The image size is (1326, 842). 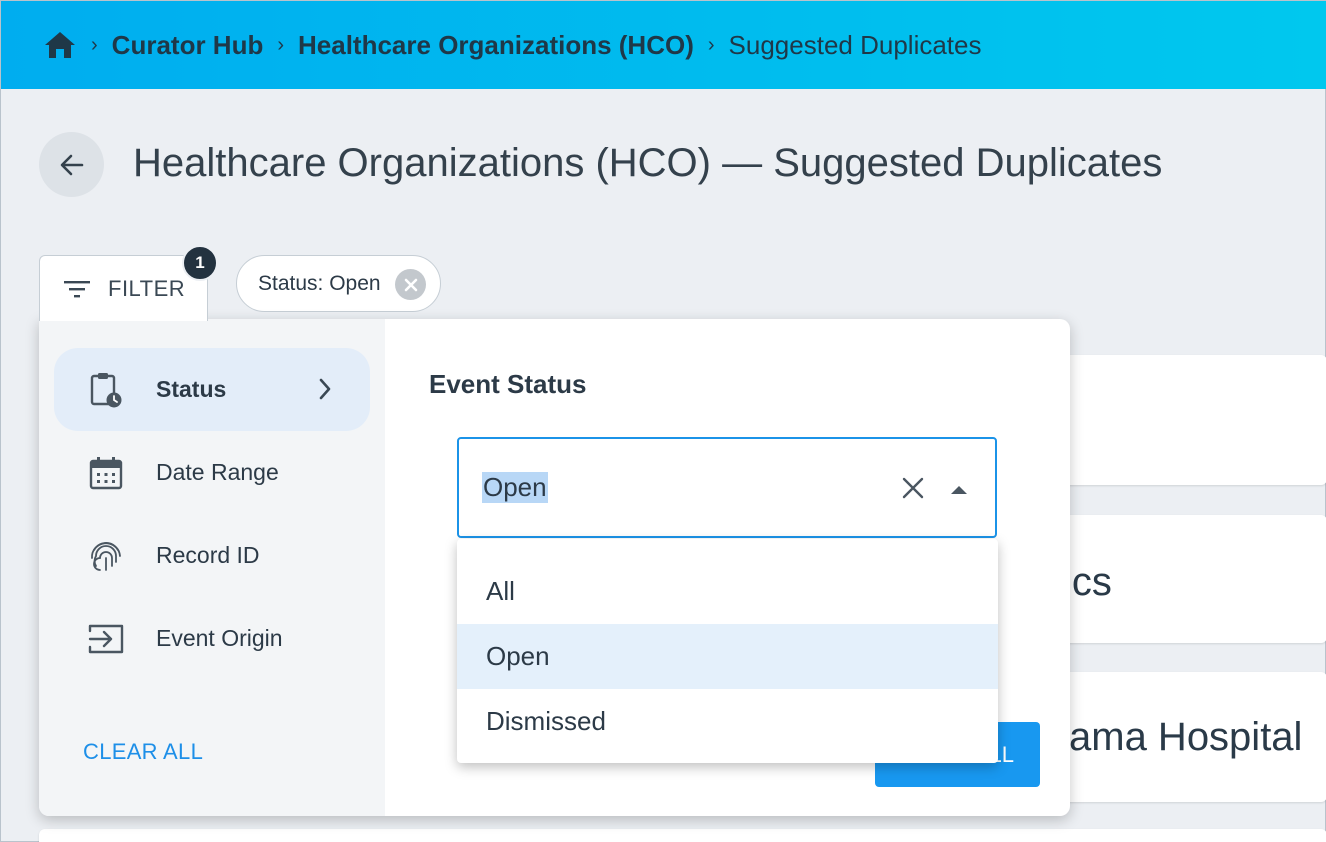 I want to click on breadcrumb-hco: Healthcare Organizations (HCO), so click(x=496, y=45).